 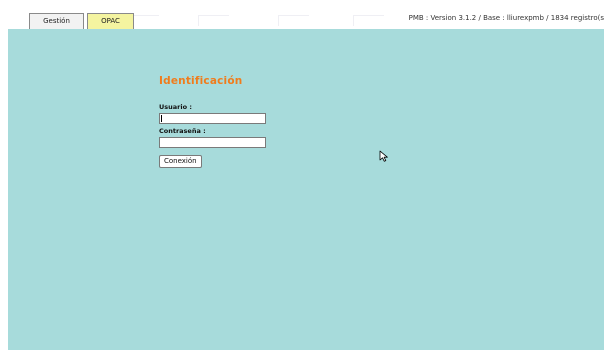 What do you see at coordinates (56, 21) in the screenshot?
I see `tab-gestion: Gestión` at bounding box center [56, 21].